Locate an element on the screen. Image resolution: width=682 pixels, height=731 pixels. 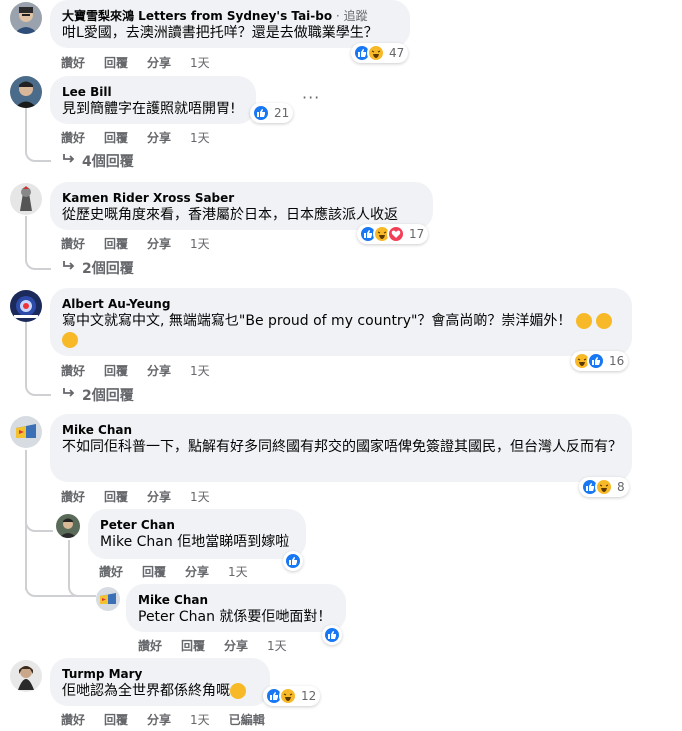
comment-author: Turmp Mary is located at coordinates (160, 674).